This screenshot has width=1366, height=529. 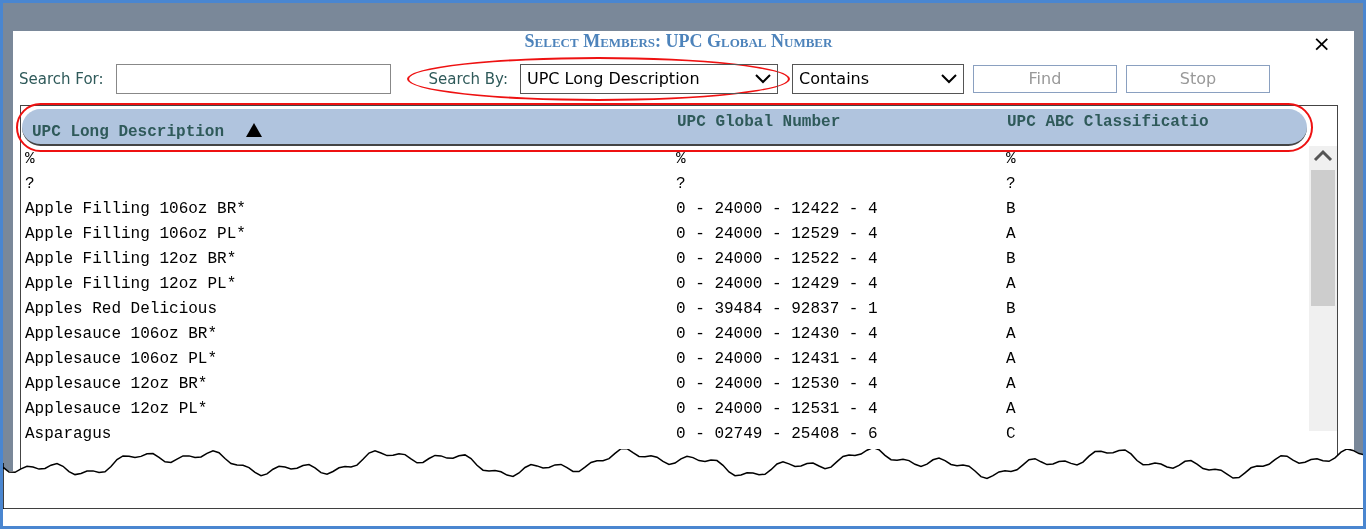 I want to click on column-header: UPC ABC Classificatio, so click(x=1108, y=121).